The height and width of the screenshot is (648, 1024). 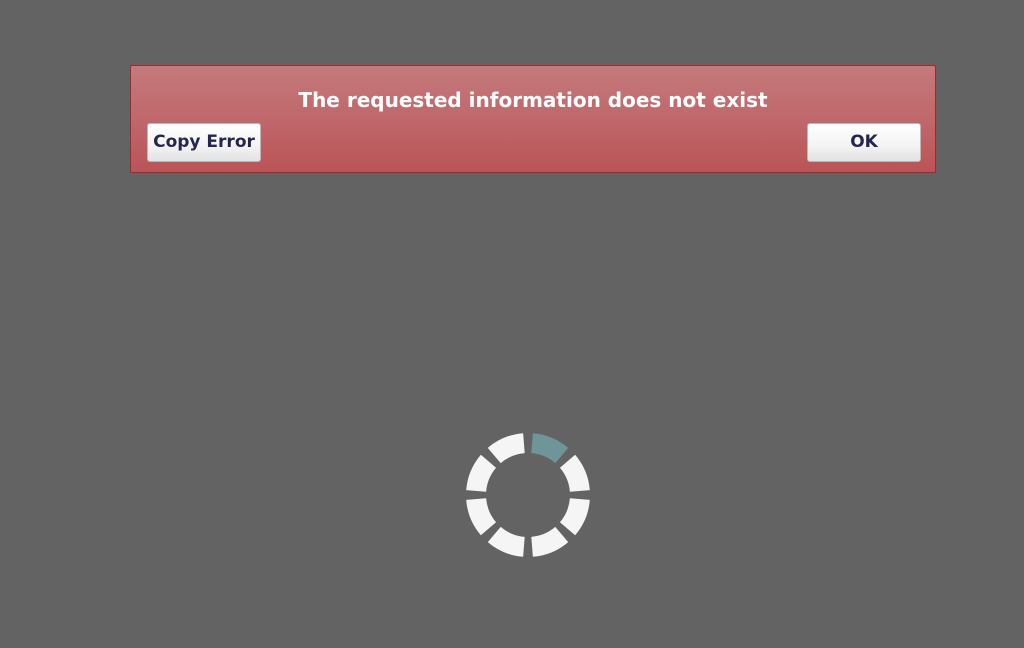 I want to click on error-message: The requested information does not exist, so click(x=533, y=100).